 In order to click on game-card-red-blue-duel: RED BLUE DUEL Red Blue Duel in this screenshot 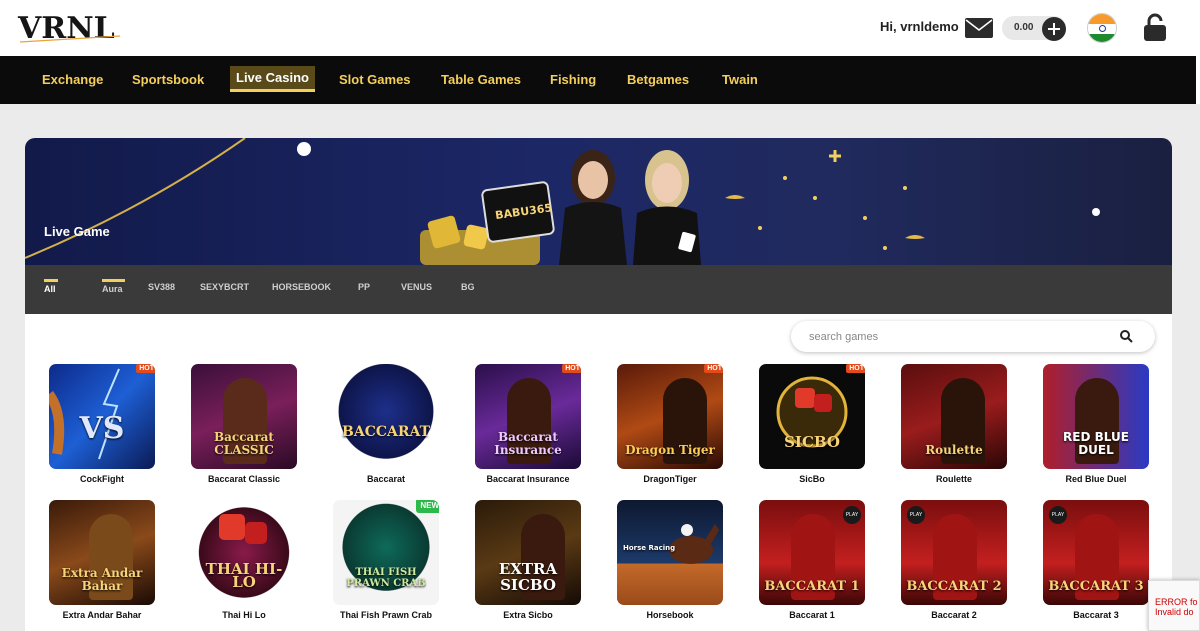, I will do `click(1096, 424)`.